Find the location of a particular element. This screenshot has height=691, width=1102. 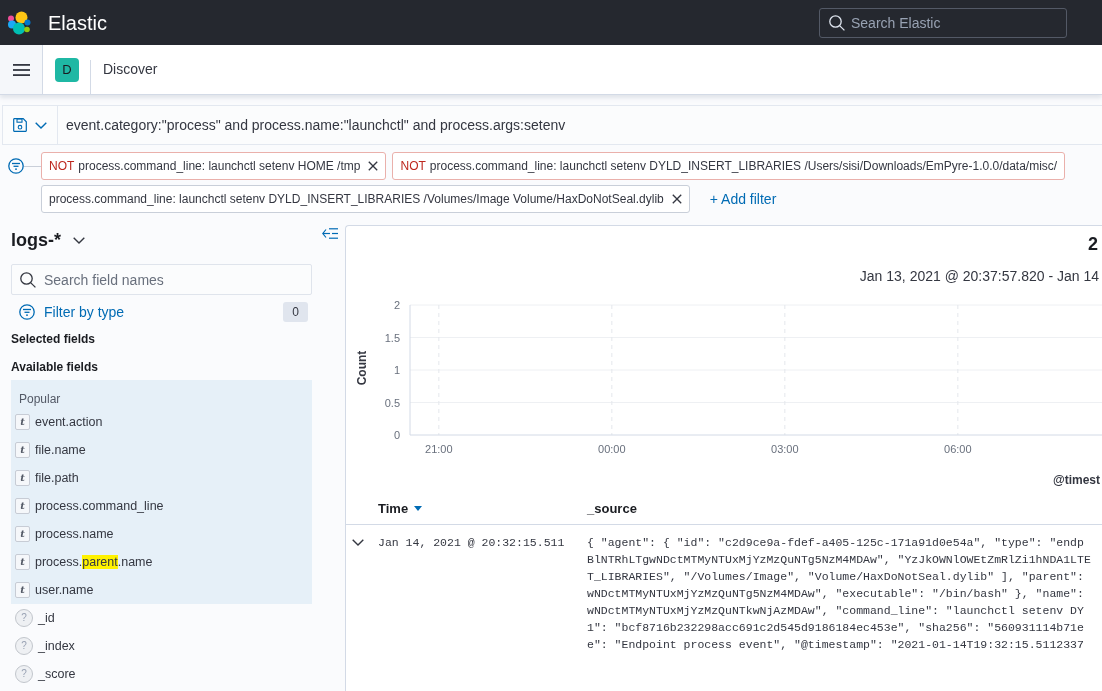

menu-icon is located at coordinates (21, 69).